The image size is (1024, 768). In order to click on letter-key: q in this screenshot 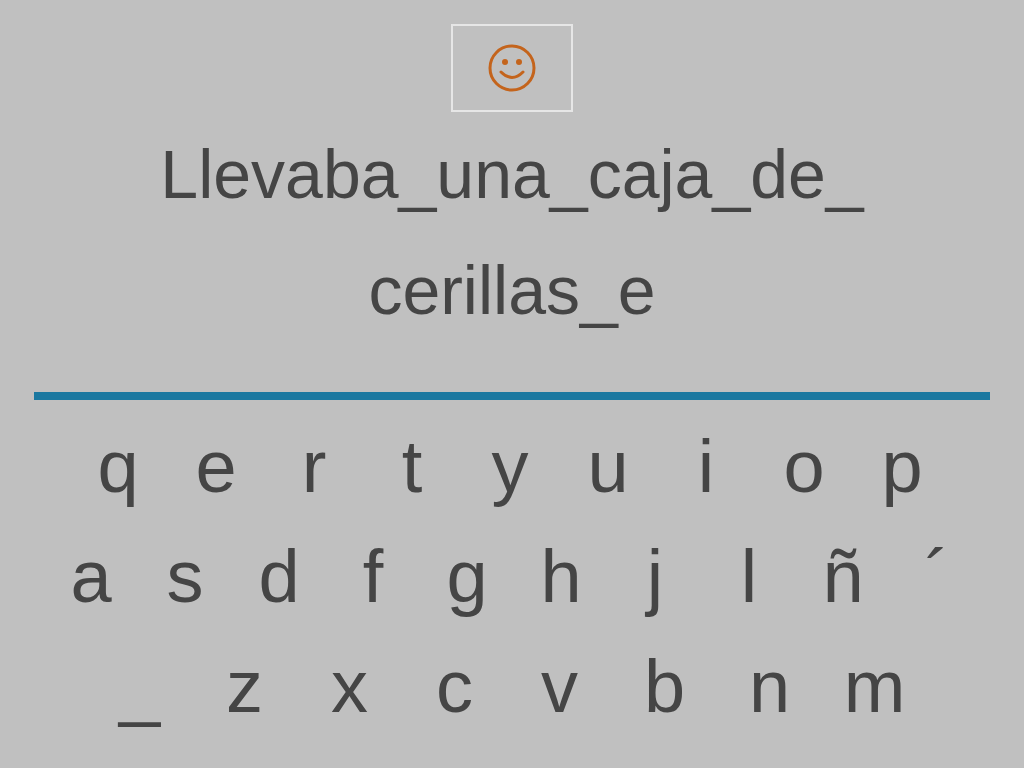, I will do `click(118, 467)`.